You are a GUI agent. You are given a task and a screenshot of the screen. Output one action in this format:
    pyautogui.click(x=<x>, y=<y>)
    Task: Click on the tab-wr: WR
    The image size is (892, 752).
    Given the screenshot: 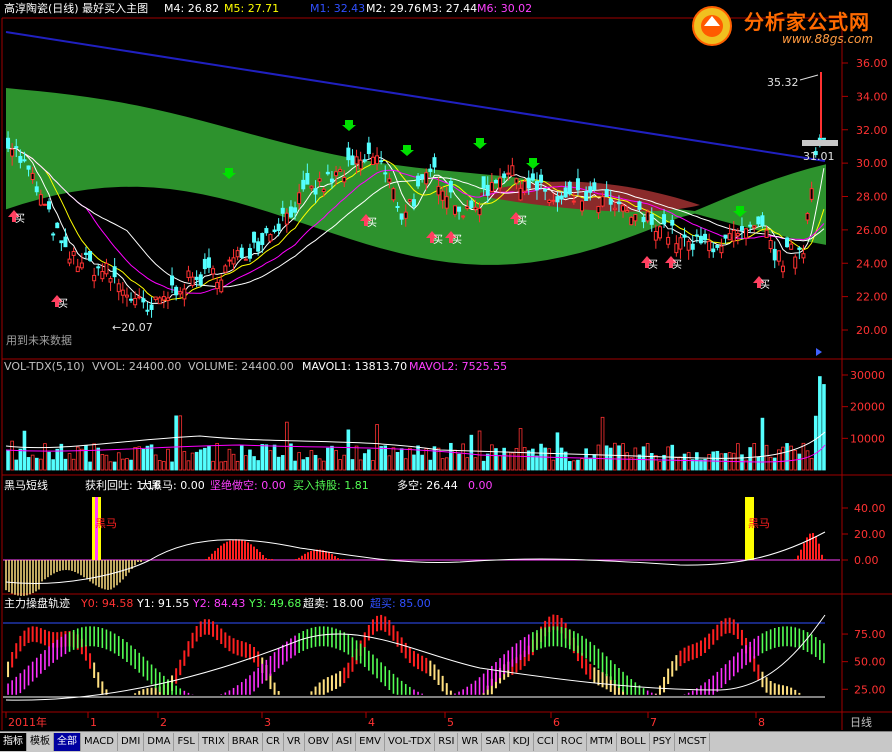 What is the action you would take?
    pyautogui.click(x=470, y=742)
    